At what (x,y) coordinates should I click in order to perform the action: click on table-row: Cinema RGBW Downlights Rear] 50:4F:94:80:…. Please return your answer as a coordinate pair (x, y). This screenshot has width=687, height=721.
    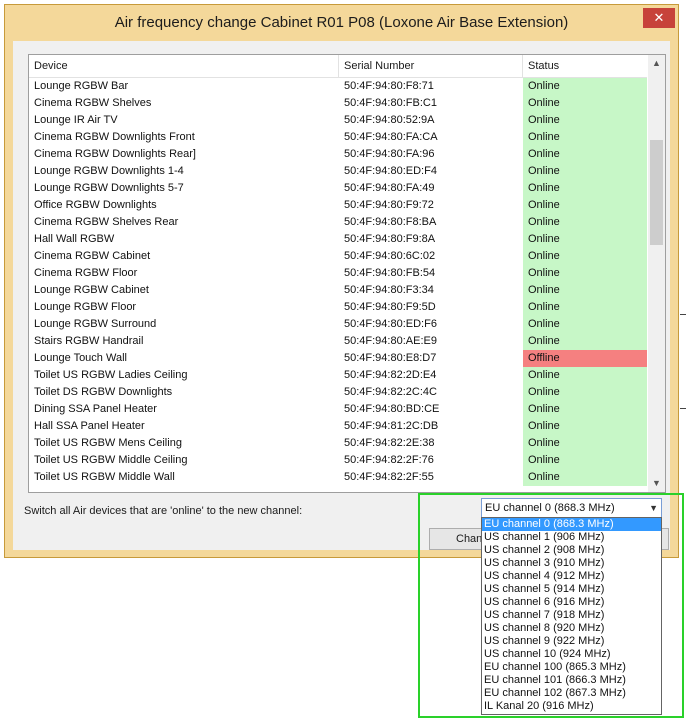
    Looking at the image, I should click on (338, 154).